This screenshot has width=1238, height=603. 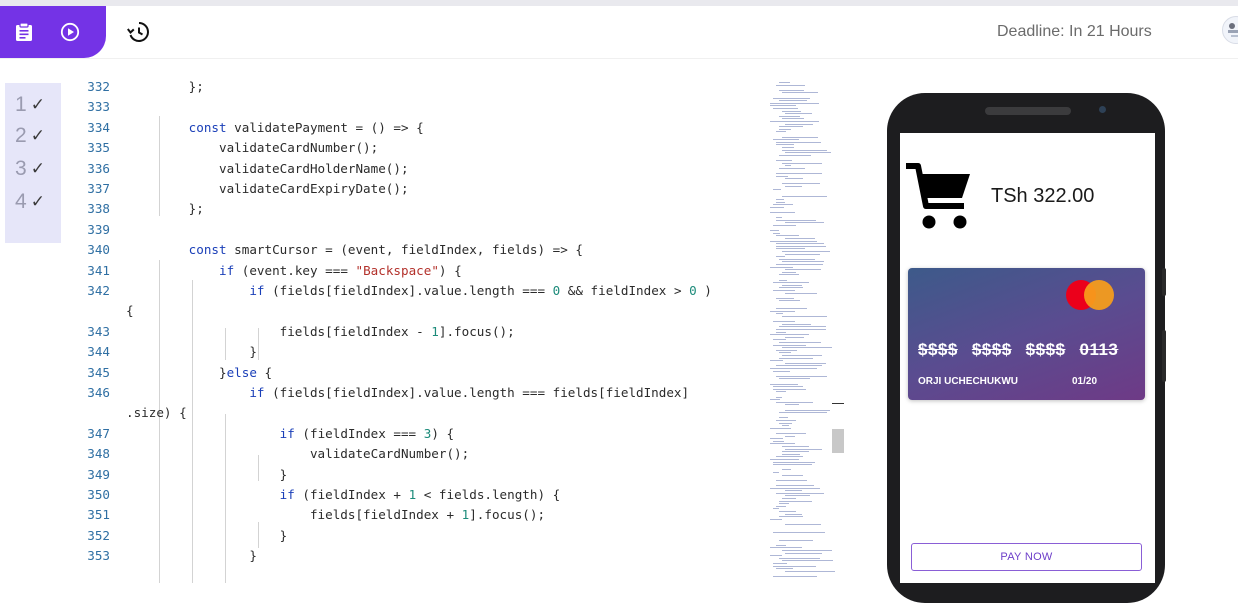 What do you see at coordinates (130, 311) in the screenshot?
I see `code-line: {` at bounding box center [130, 311].